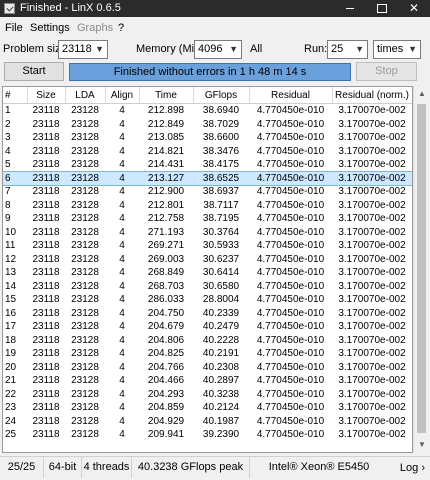  I want to click on column-header: GFlops, so click(221, 95).